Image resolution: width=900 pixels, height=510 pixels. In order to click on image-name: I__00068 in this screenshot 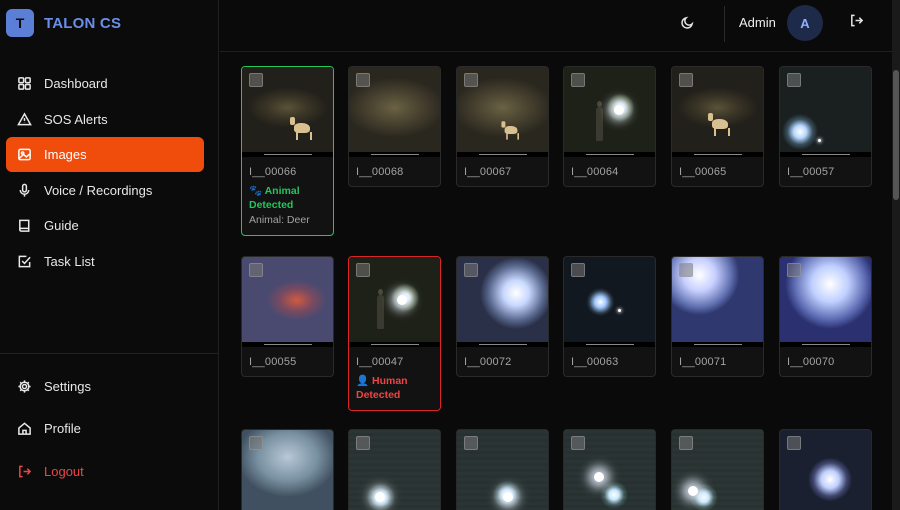, I will do `click(380, 172)`.